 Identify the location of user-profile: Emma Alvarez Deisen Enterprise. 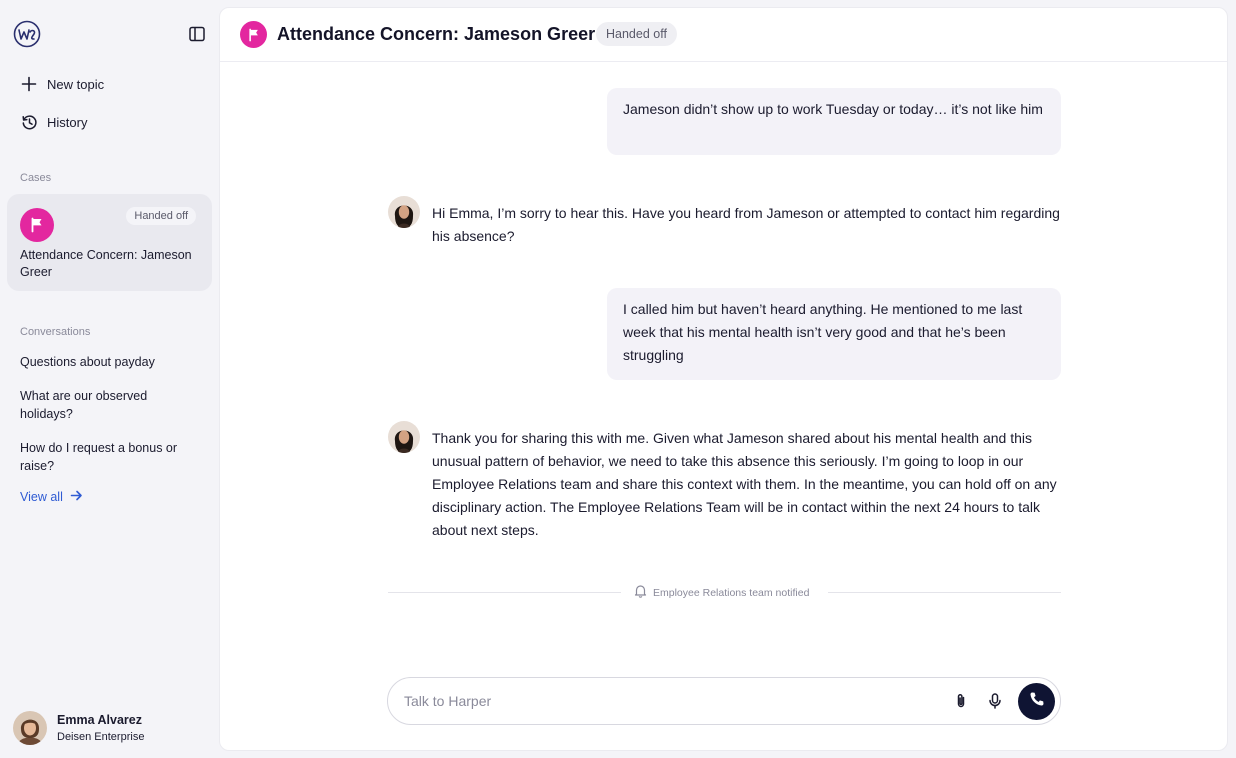
(78, 728).